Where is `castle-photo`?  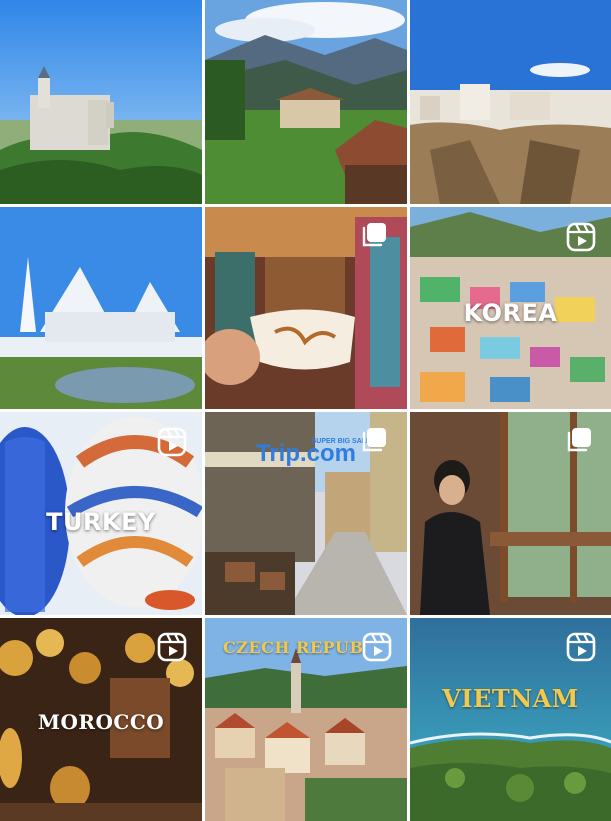
castle-photo is located at coordinates (101, 102).